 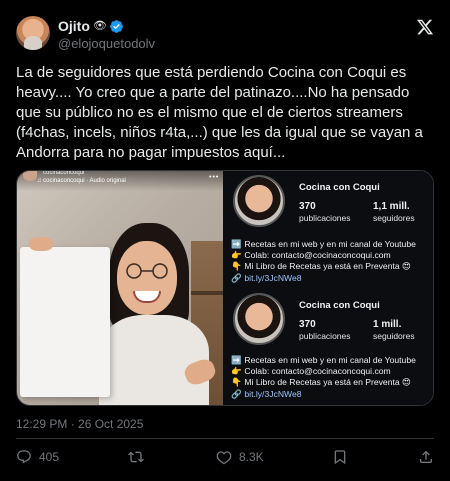 I want to click on share-button, so click(x=429, y=457).